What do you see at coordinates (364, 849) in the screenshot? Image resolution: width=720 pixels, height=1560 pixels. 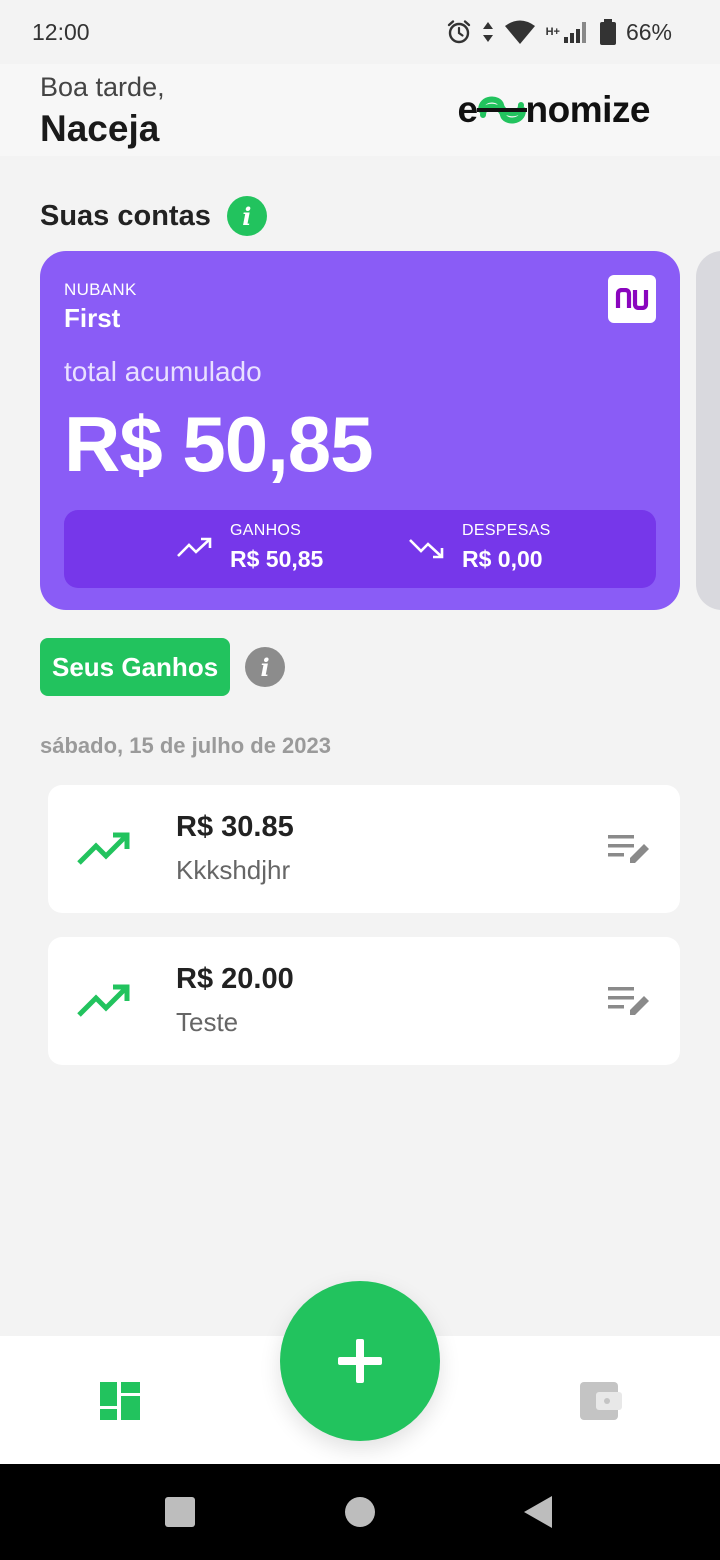 I see `transaction-item: R$ 30.85 Kkkshdjhr` at bounding box center [364, 849].